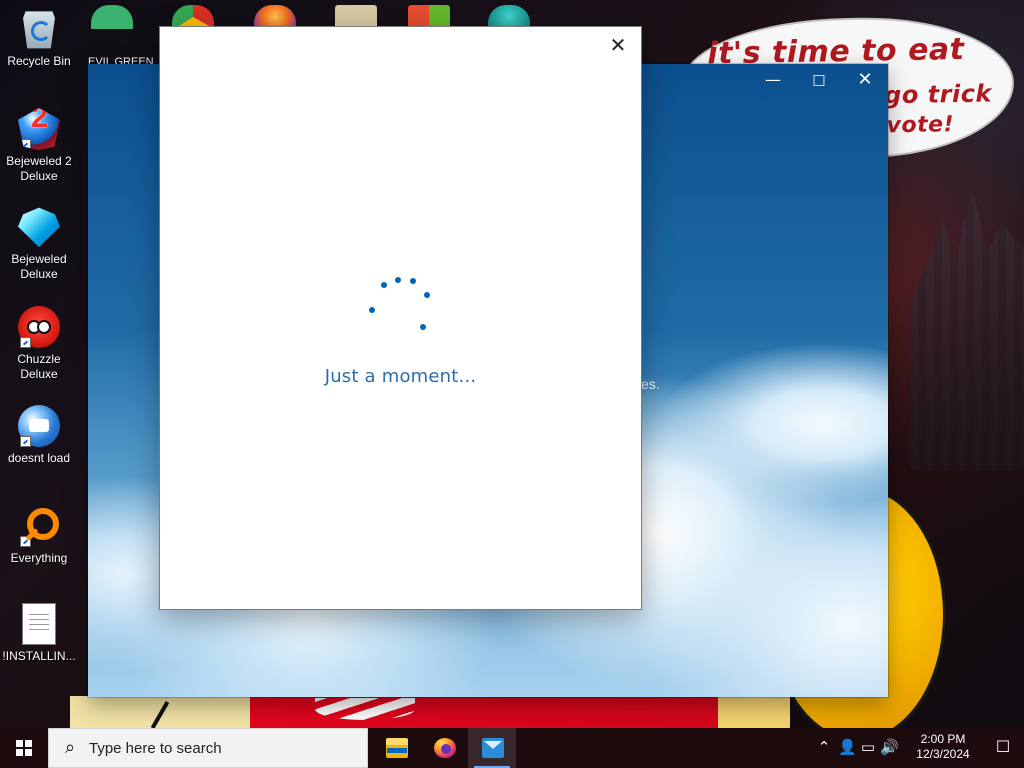  What do you see at coordinates (920, 125) in the screenshot?
I see `wallpaper-text-line-3: vote!` at bounding box center [920, 125].